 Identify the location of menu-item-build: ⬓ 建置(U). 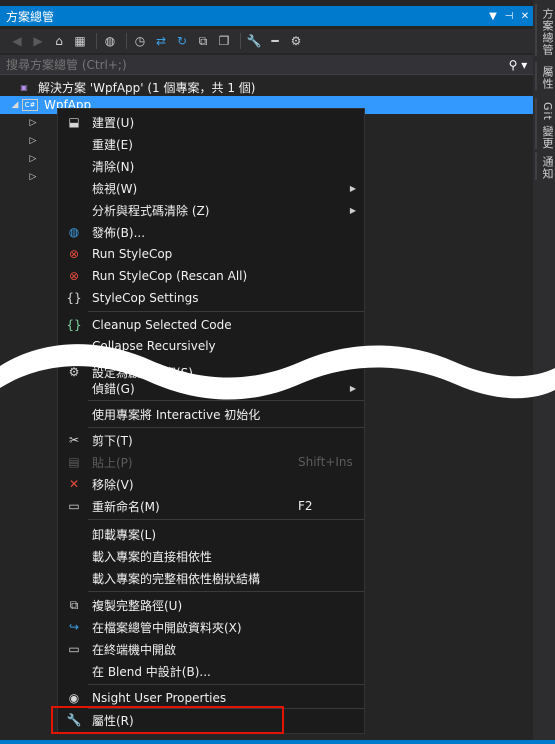
(211, 122).